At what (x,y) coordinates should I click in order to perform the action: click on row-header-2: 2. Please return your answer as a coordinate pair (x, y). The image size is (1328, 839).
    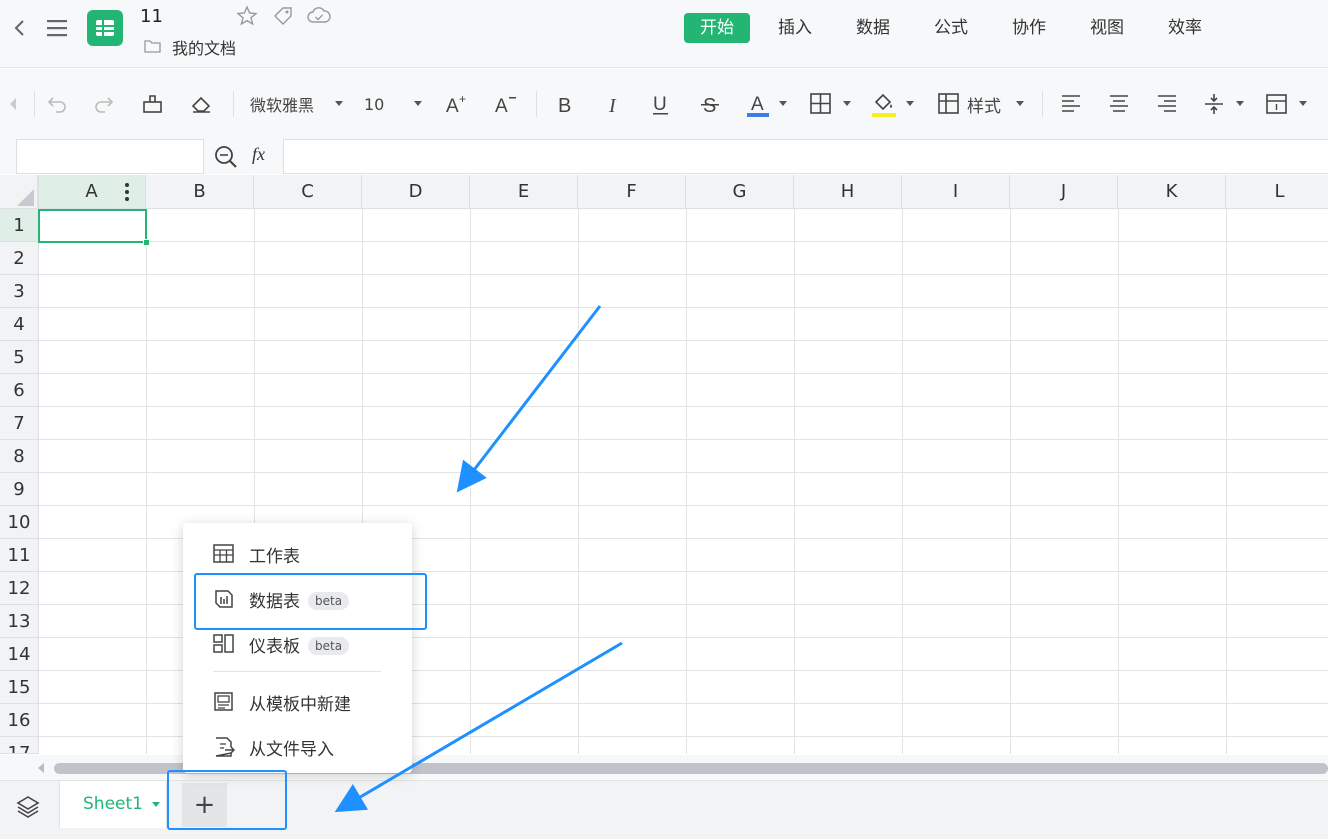
    Looking at the image, I should click on (19, 258).